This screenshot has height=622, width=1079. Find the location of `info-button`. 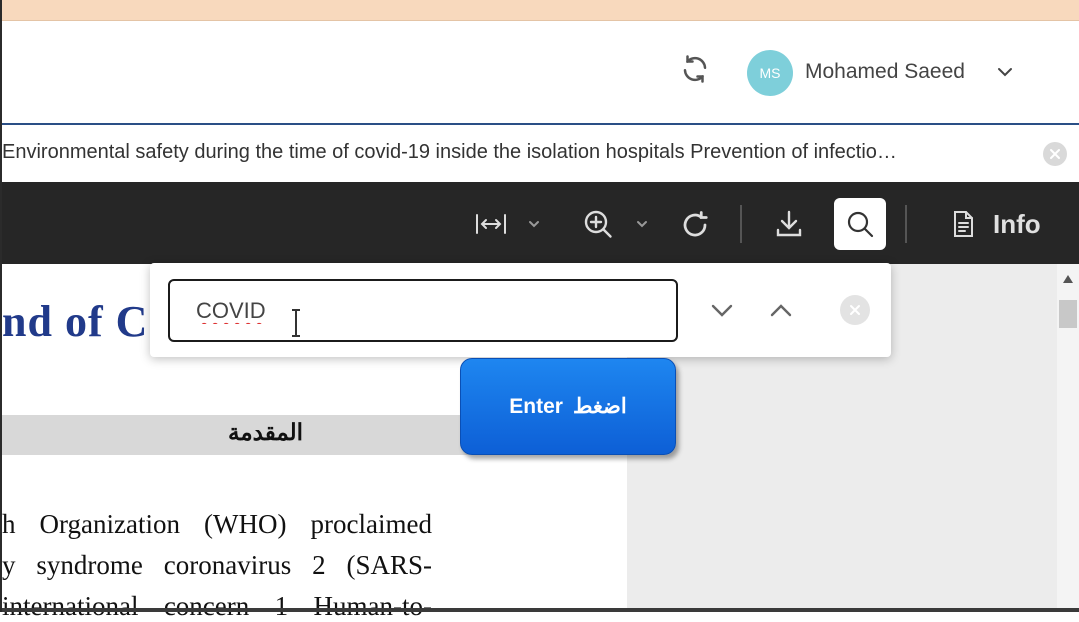

info-button is located at coordinates (963, 224).